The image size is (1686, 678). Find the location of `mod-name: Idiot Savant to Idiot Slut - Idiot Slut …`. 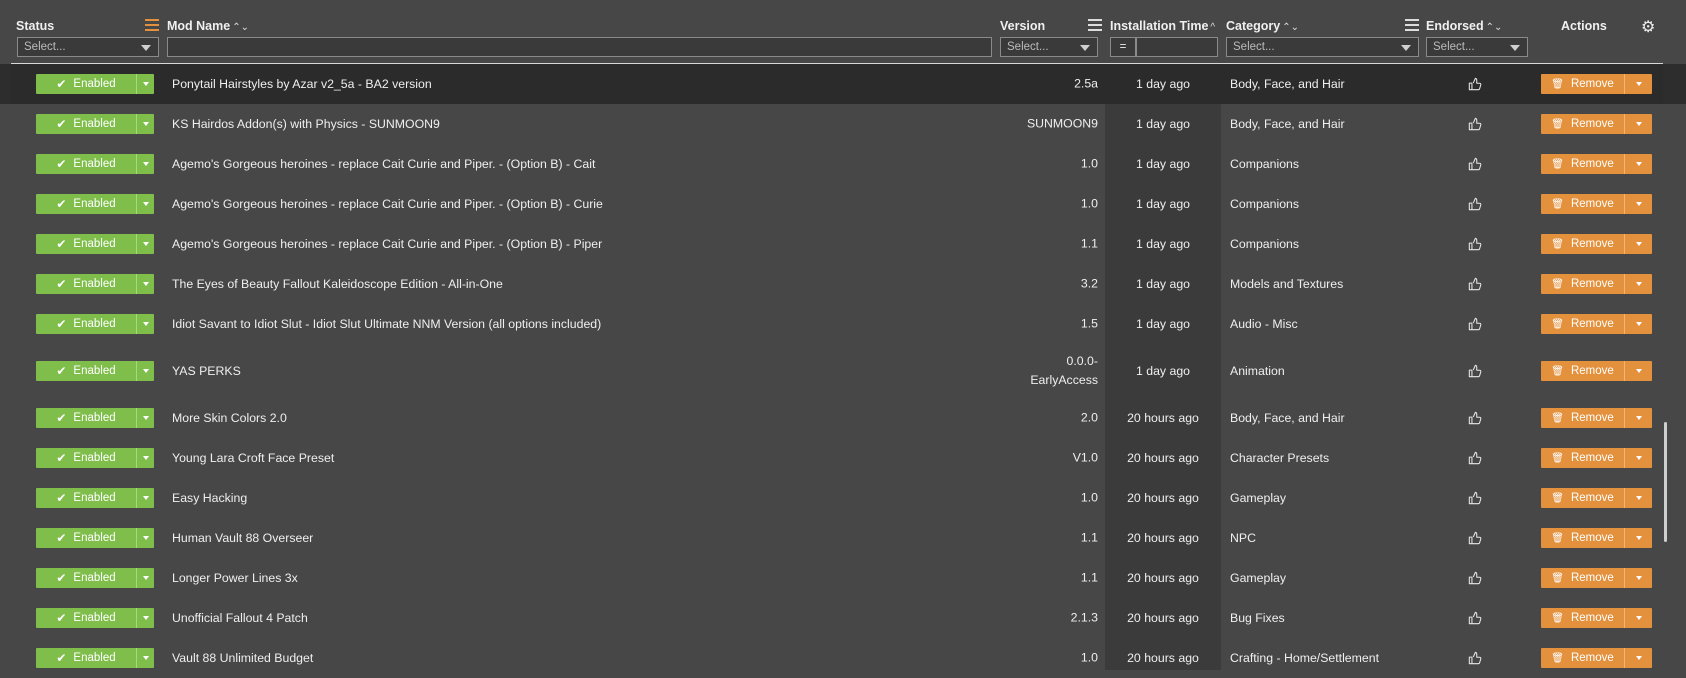

mod-name: Idiot Savant to Idiot Slut - Idiot Slut … is located at coordinates (386, 324).